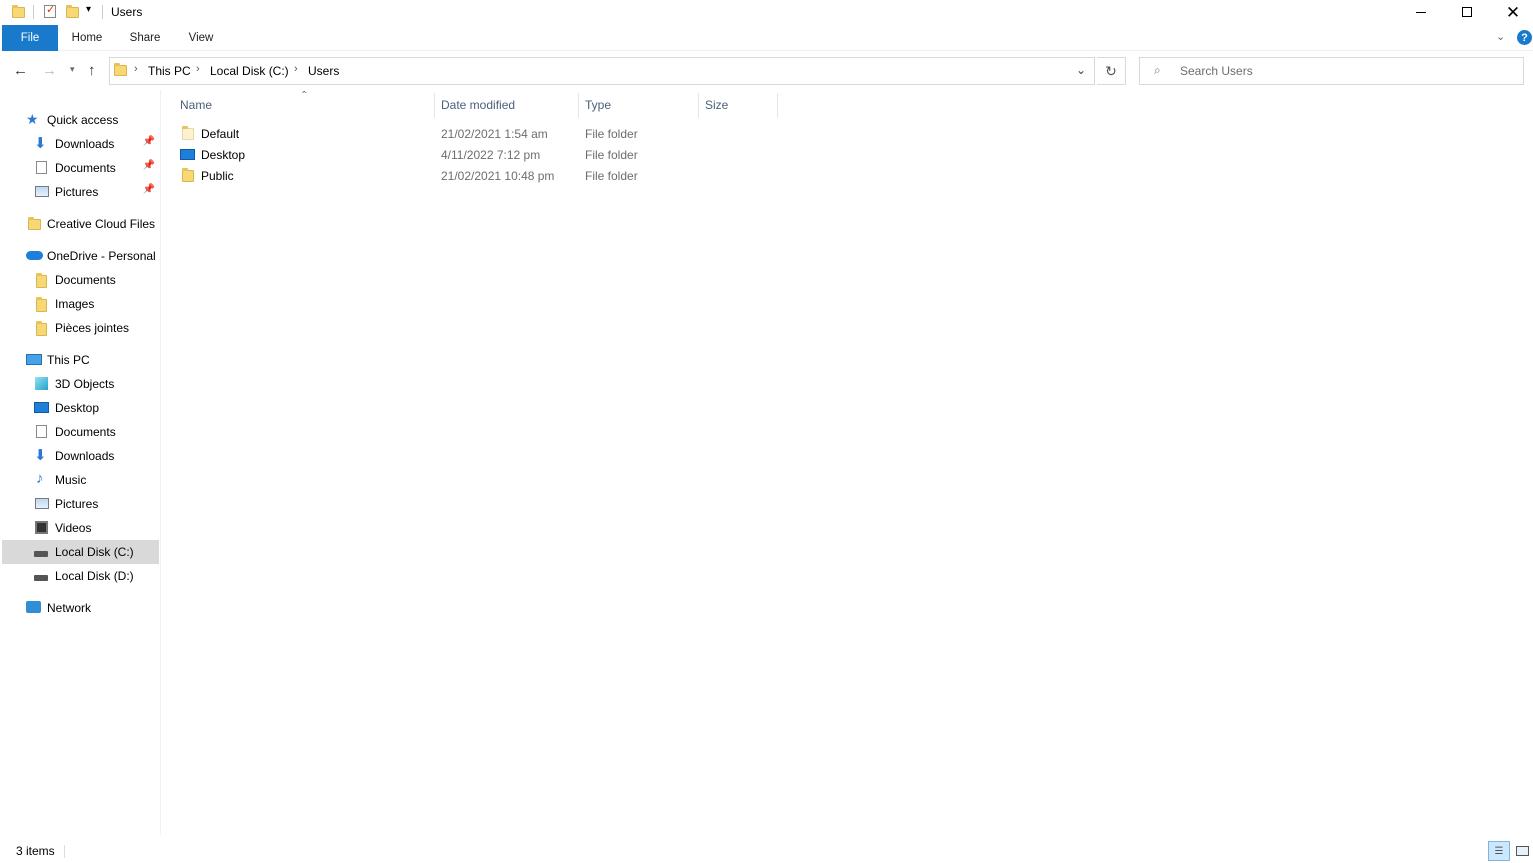 The width and height of the screenshot is (1533, 863). I want to click on search-input: ⌕ Search Users, so click(1331, 71).